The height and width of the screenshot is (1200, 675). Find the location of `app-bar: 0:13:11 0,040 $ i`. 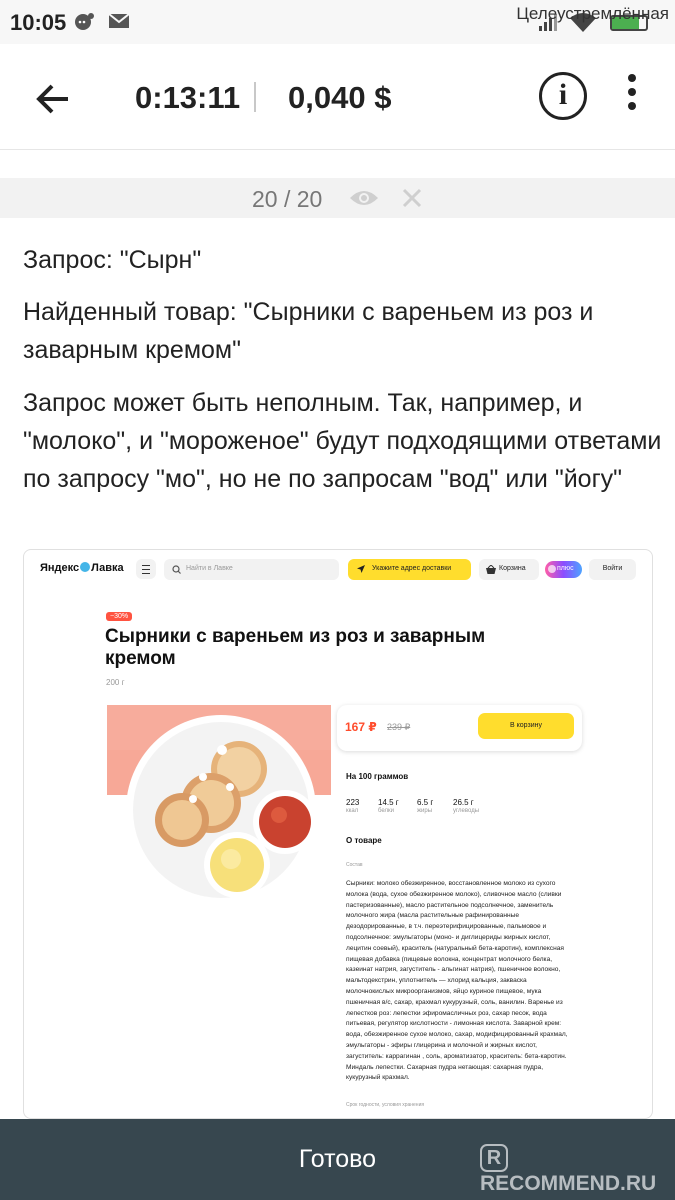

app-bar: 0:13:11 0,040 $ i is located at coordinates (337, 97).